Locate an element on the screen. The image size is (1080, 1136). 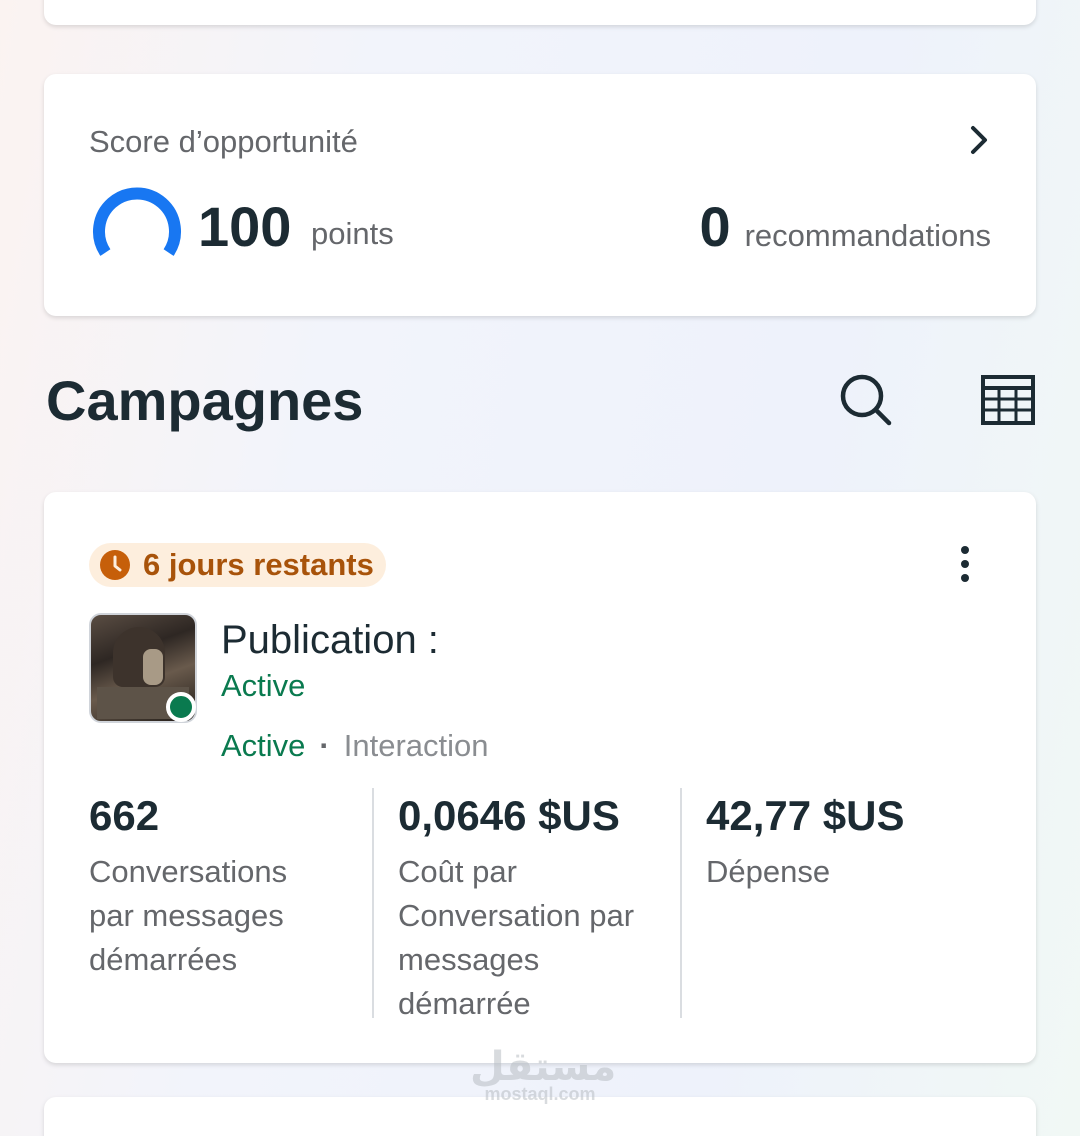
table-view-icon is located at coordinates (1008, 400).